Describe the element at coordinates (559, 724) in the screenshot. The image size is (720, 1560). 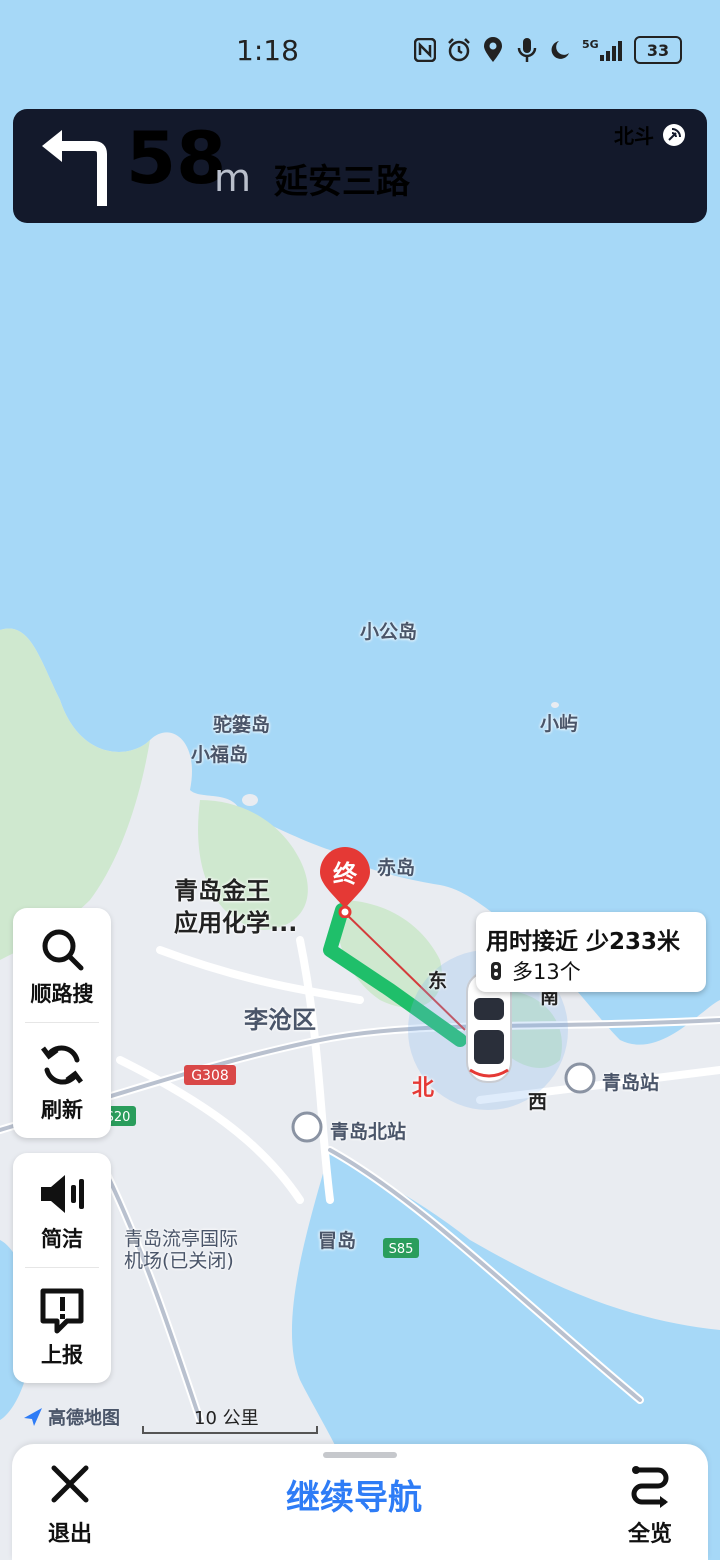
I see `map-label: 小屿` at that location.